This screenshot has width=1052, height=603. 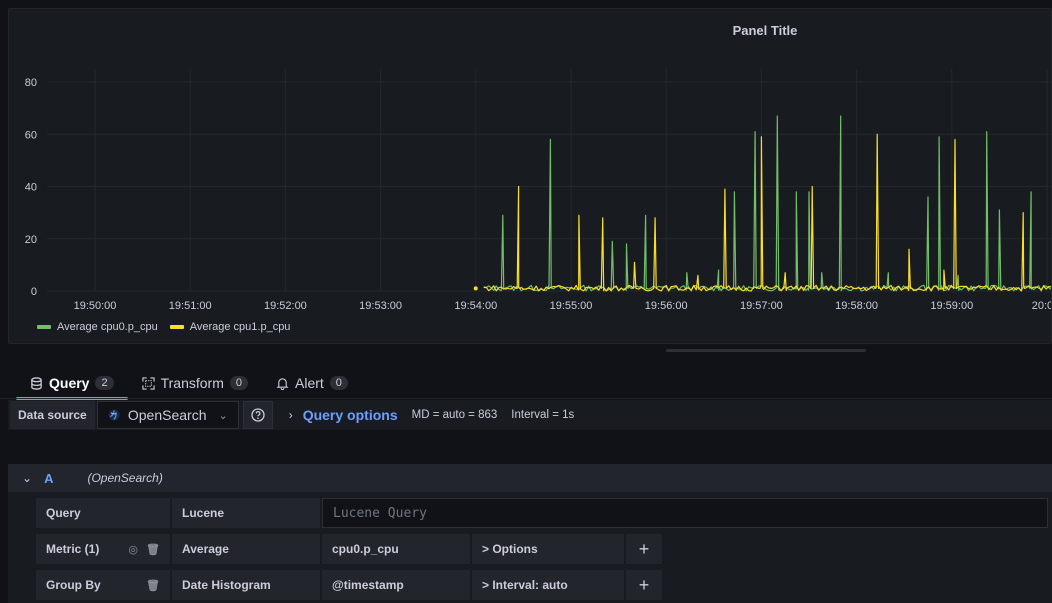 What do you see at coordinates (543, 415) in the screenshot?
I see `interval-info: Interval = 1s` at bounding box center [543, 415].